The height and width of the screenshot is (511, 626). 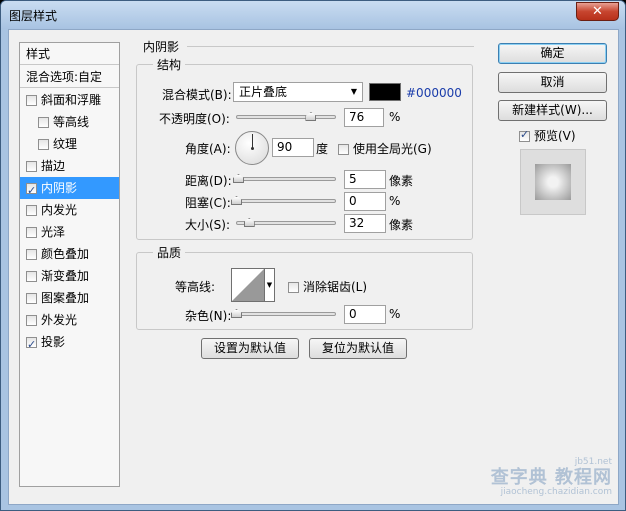 What do you see at coordinates (252, 148) in the screenshot?
I see `angle-dial` at bounding box center [252, 148].